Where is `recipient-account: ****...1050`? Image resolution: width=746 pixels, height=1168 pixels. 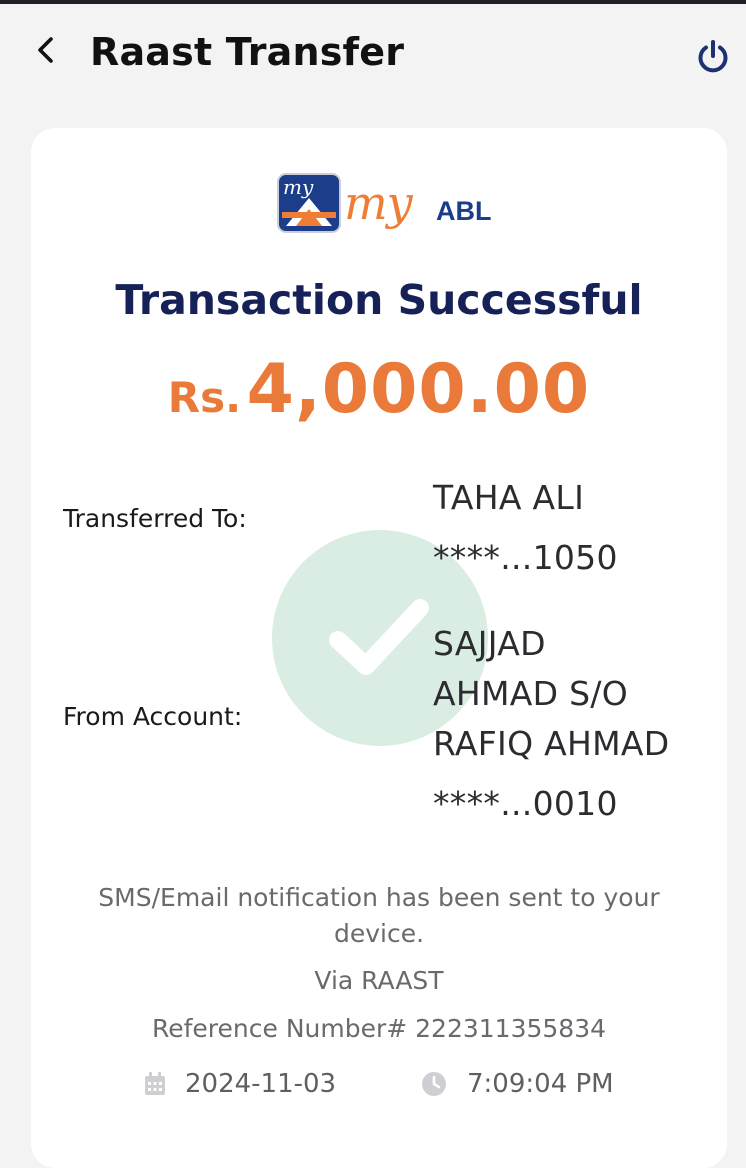
recipient-account: ****...1050 is located at coordinates (525, 557).